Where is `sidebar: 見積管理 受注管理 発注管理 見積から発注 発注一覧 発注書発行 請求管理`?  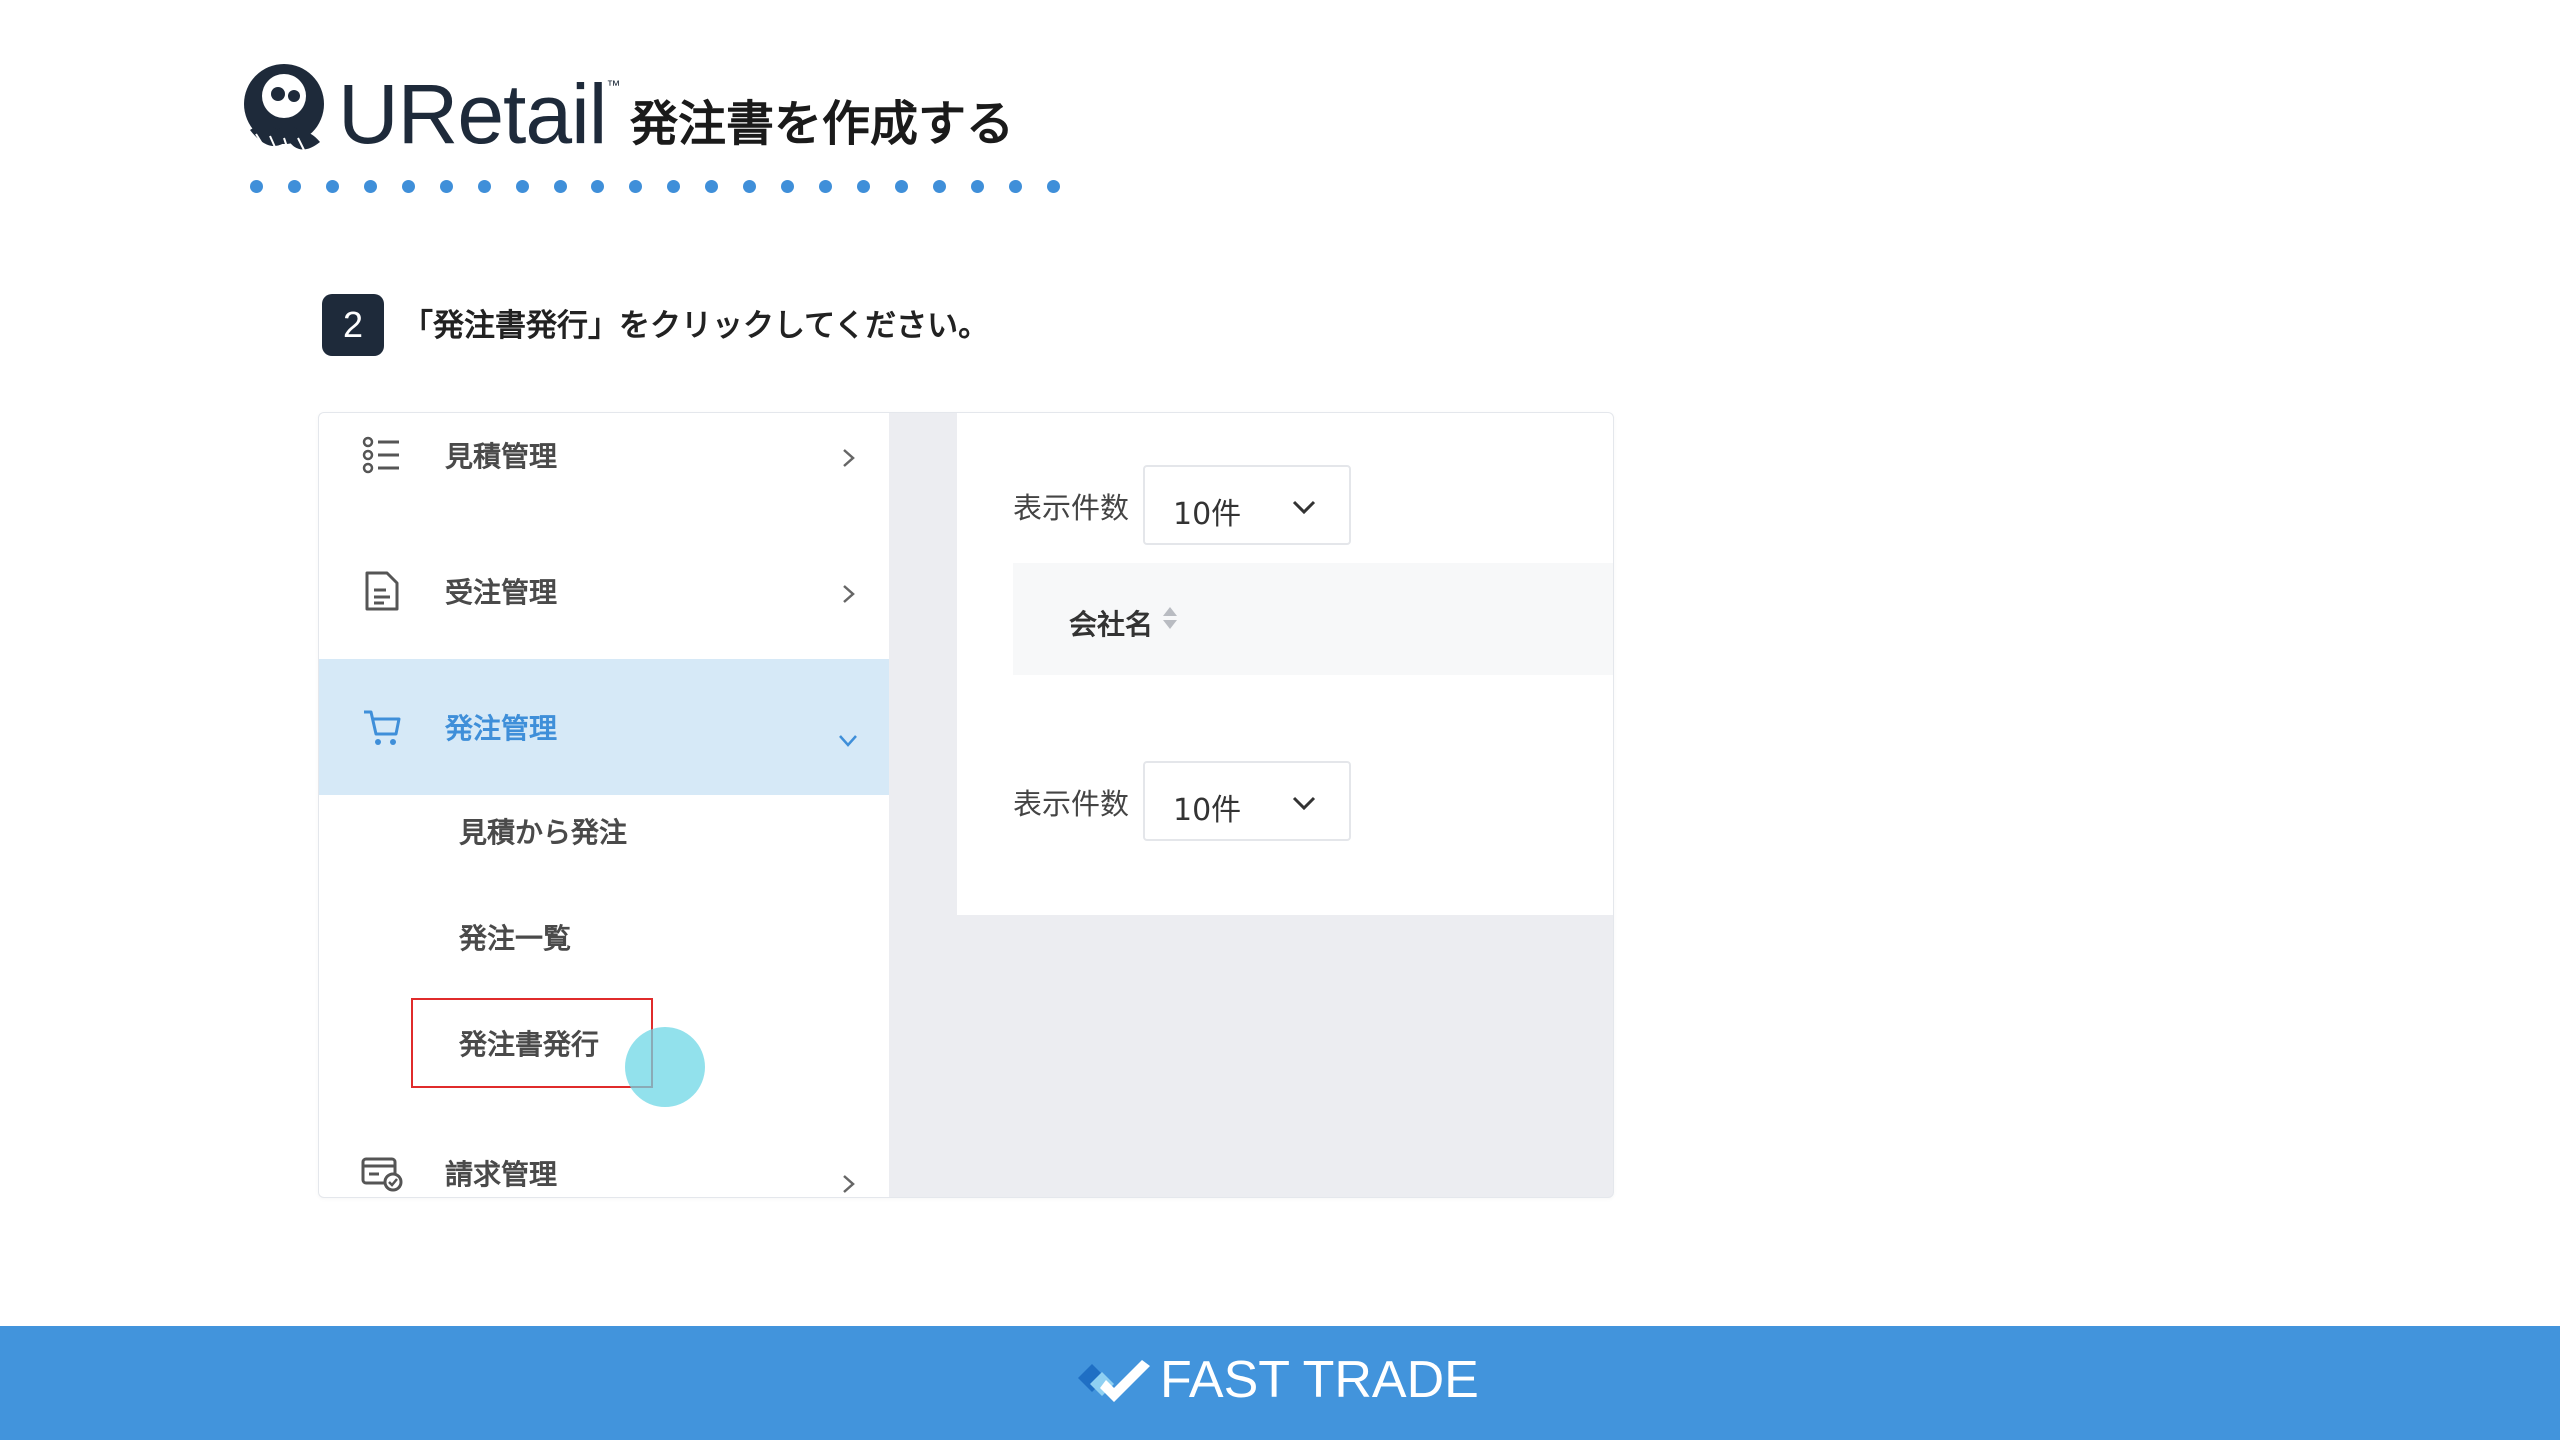 sidebar: 見積管理 受注管理 発注管理 見積から発注 発注一覧 発注書発行 請求管理 is located at coordinates (604, 805).